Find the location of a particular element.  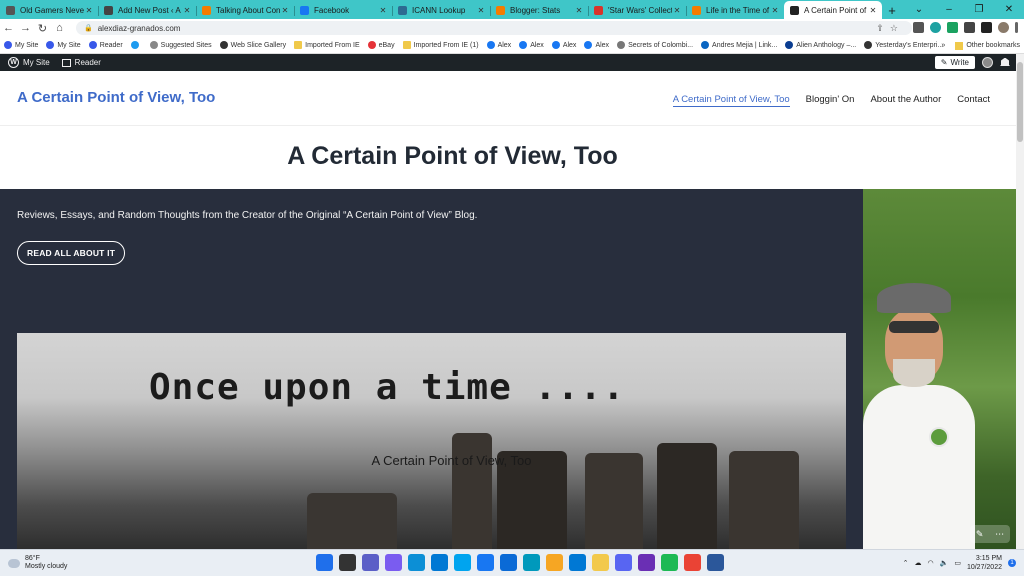

edit-pencil-icon: ✎ is located at coordinates (980, 534).